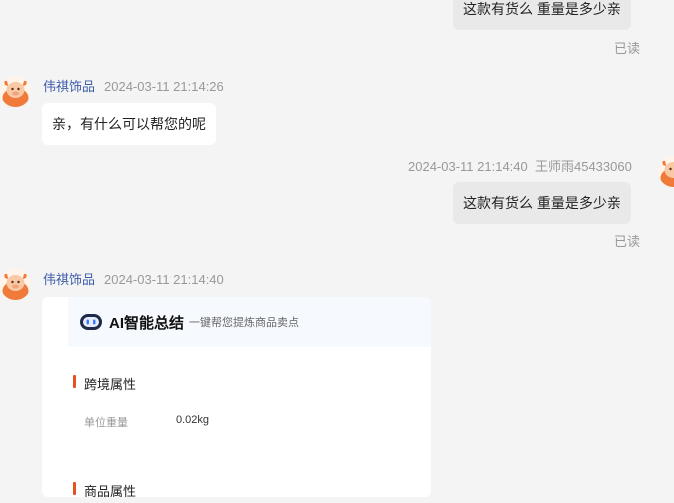 The image size is (674, 503). I want to click on ai-card-subtitle: 一键帮您提炼商品卖点, so click(244, 323).